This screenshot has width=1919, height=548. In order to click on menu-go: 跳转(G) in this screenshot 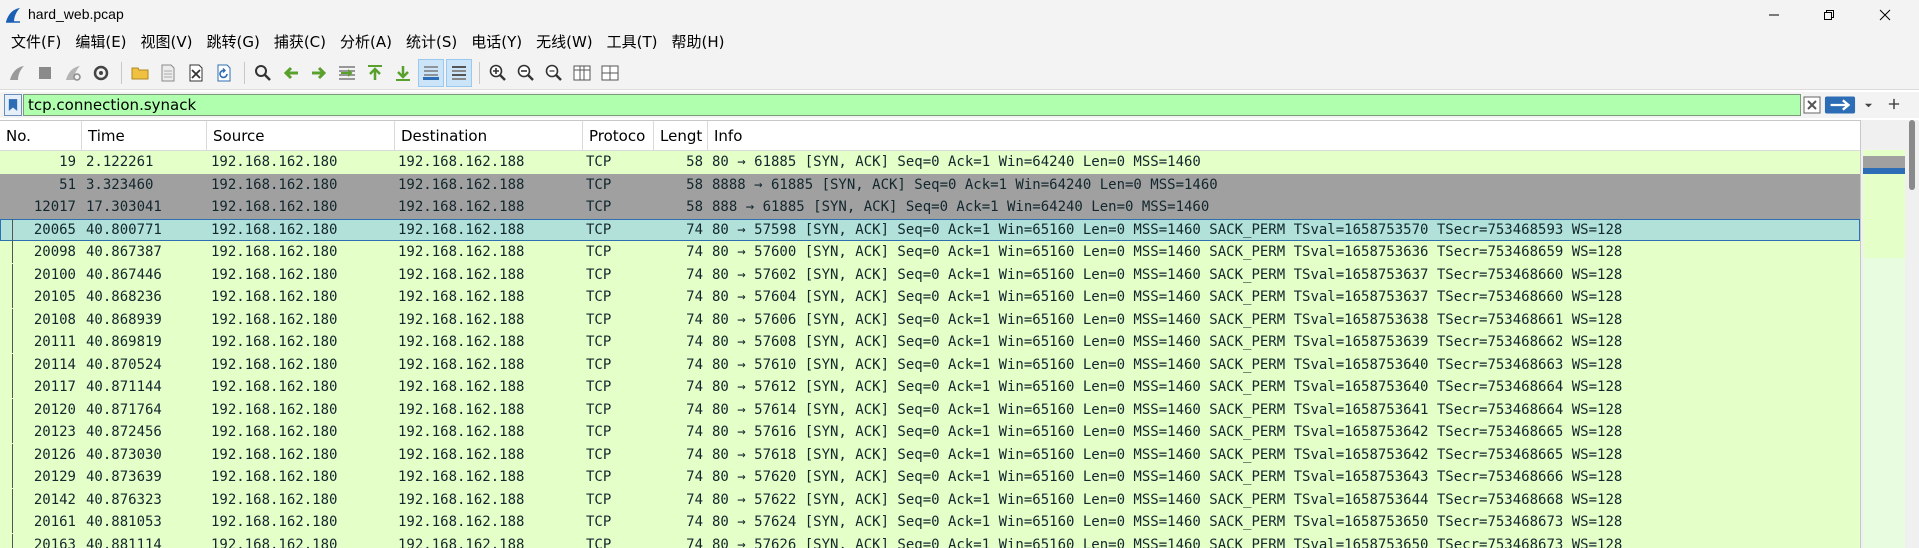, I will do `click(233, 42)`.